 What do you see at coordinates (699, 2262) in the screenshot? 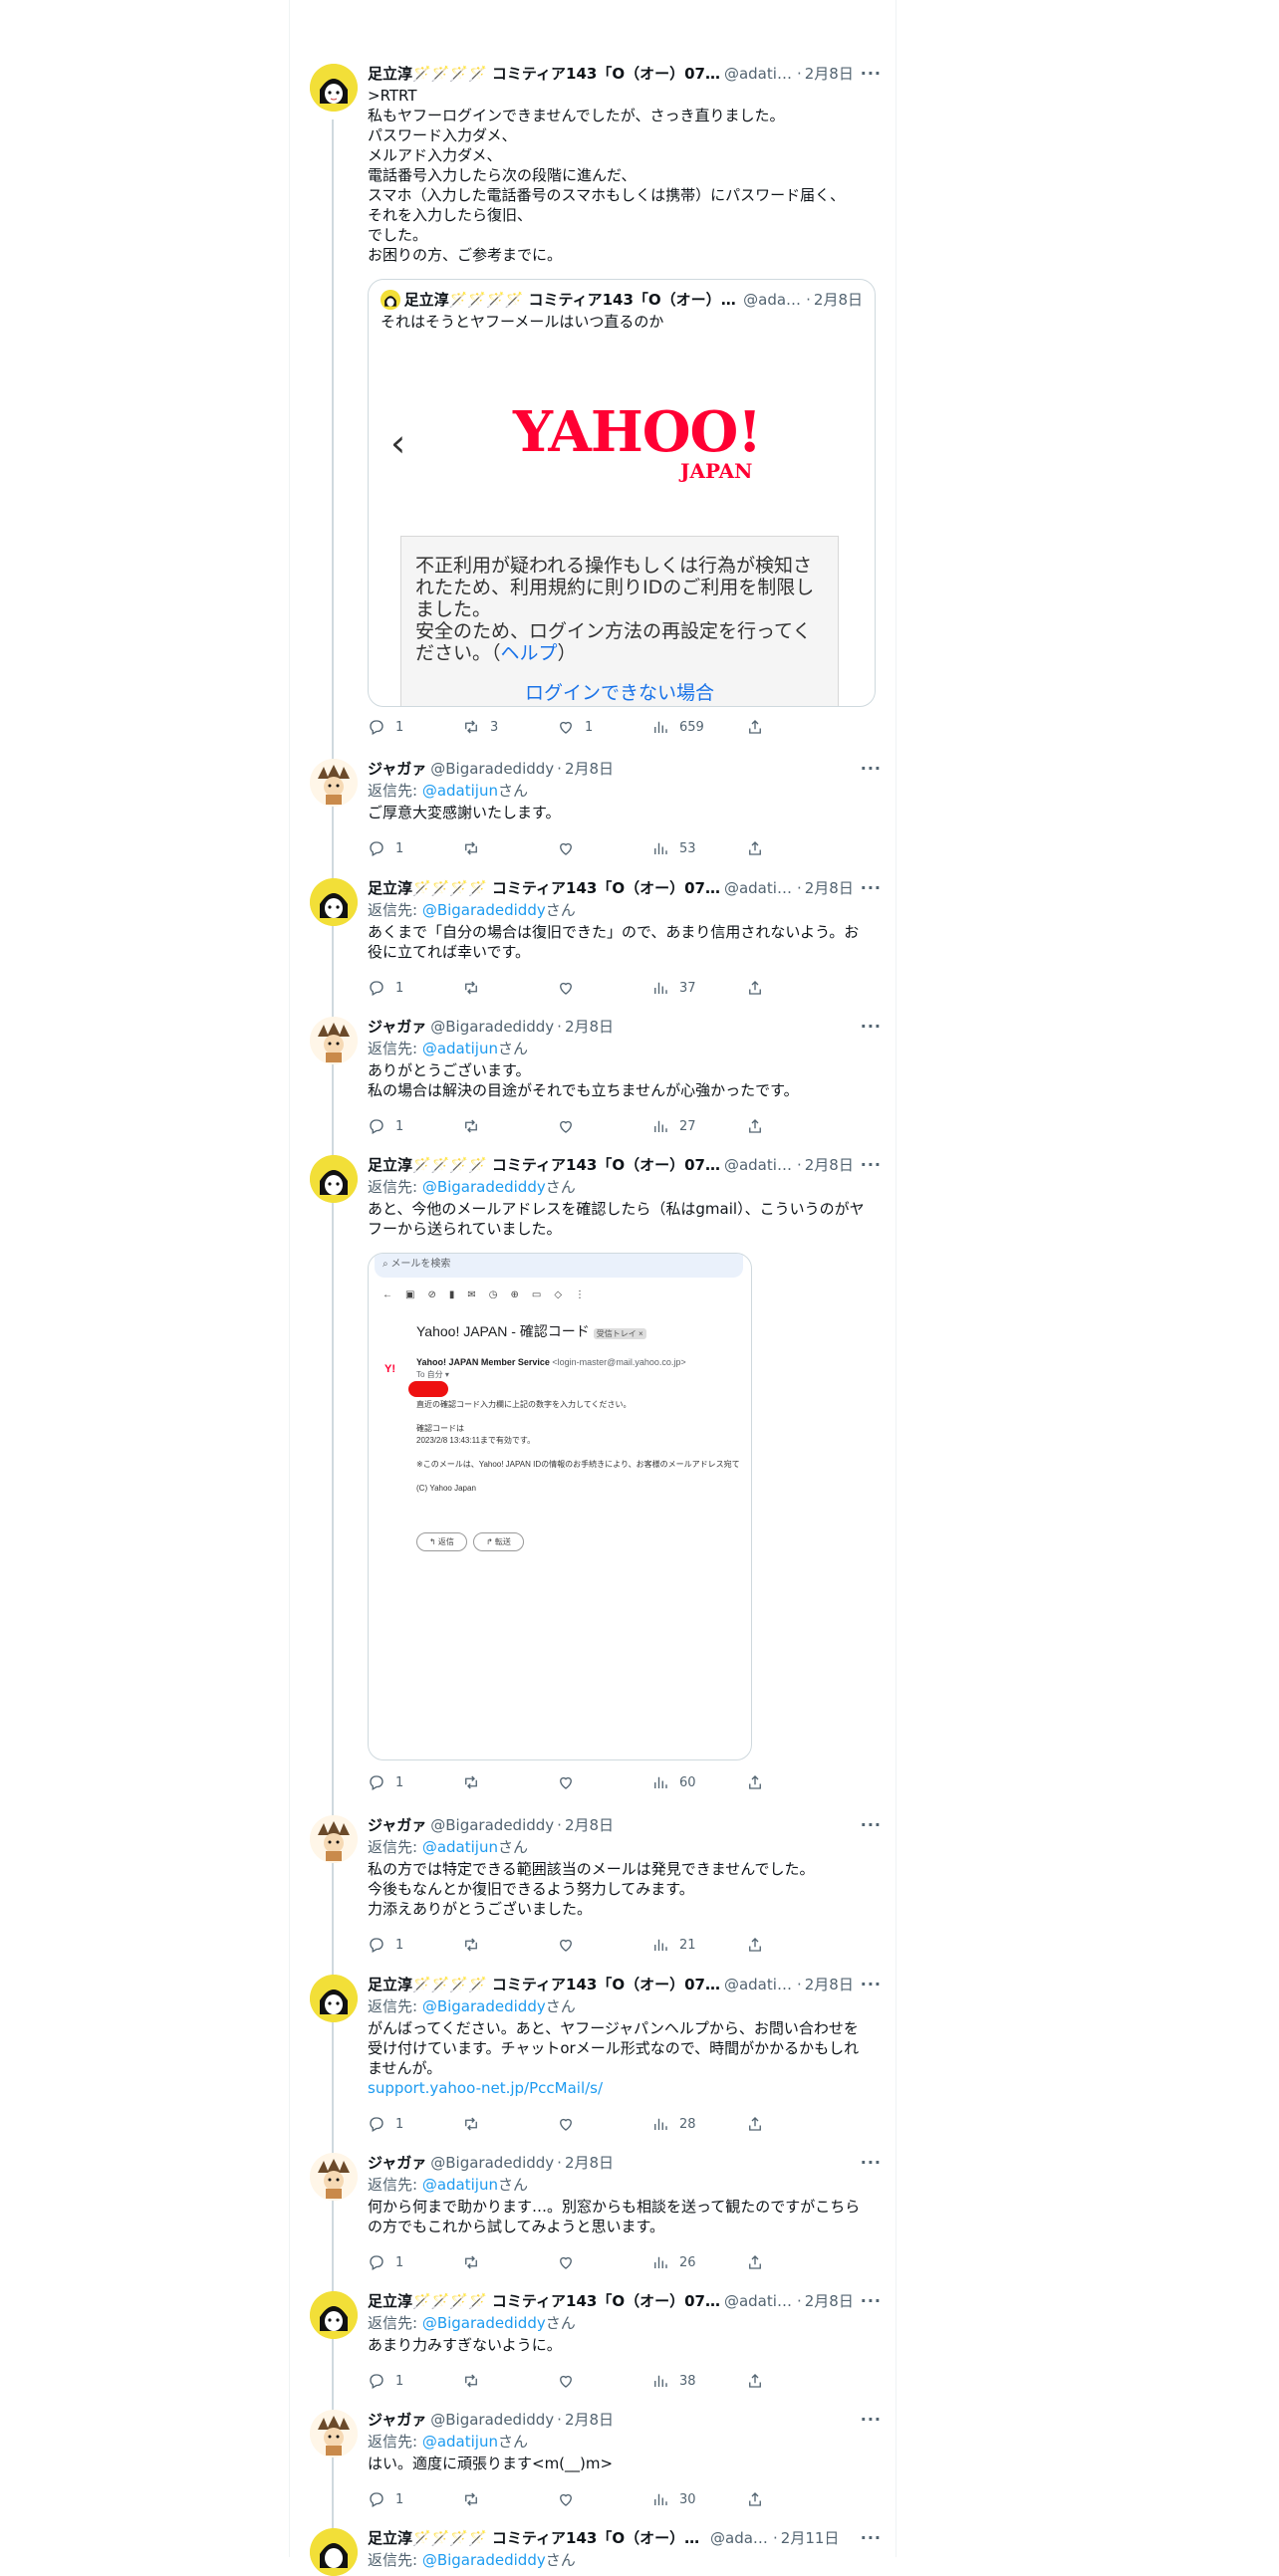
I see `views-button: 26` at bounding box center [699, 2262].